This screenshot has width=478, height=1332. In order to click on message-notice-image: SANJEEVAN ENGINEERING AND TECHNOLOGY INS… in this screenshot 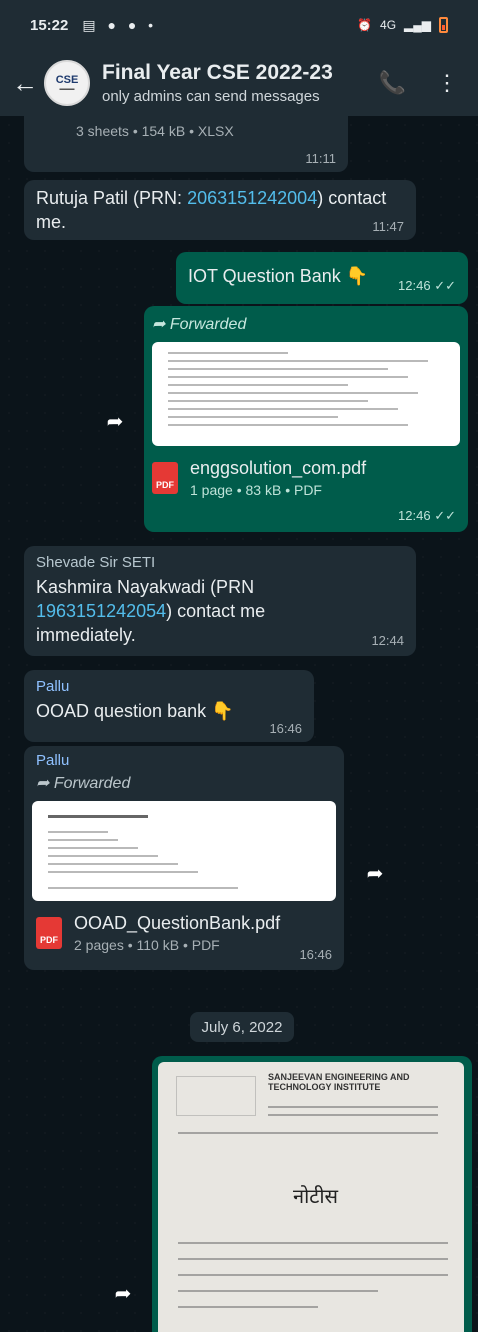, I will do `click(312, 1194)`.